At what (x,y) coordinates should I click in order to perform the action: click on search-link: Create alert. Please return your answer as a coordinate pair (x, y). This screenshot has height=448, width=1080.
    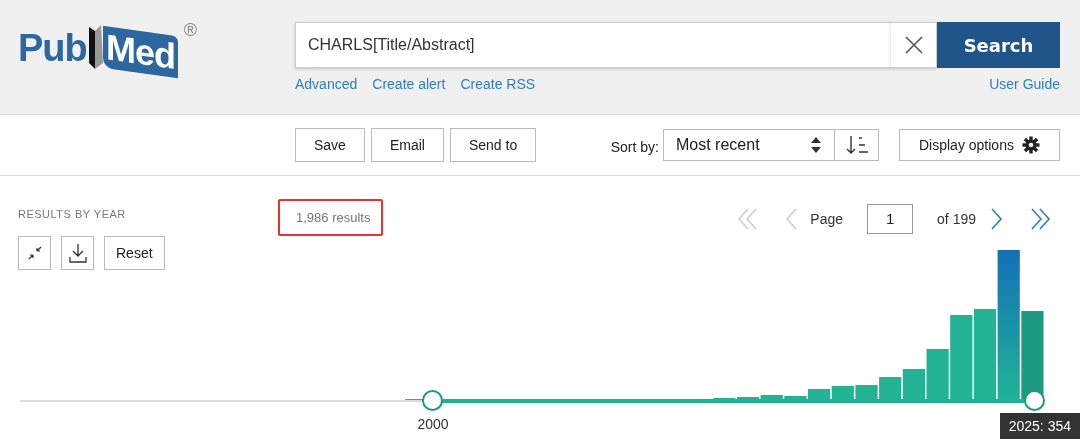
    Looking at the image, I should click on (409, 84).